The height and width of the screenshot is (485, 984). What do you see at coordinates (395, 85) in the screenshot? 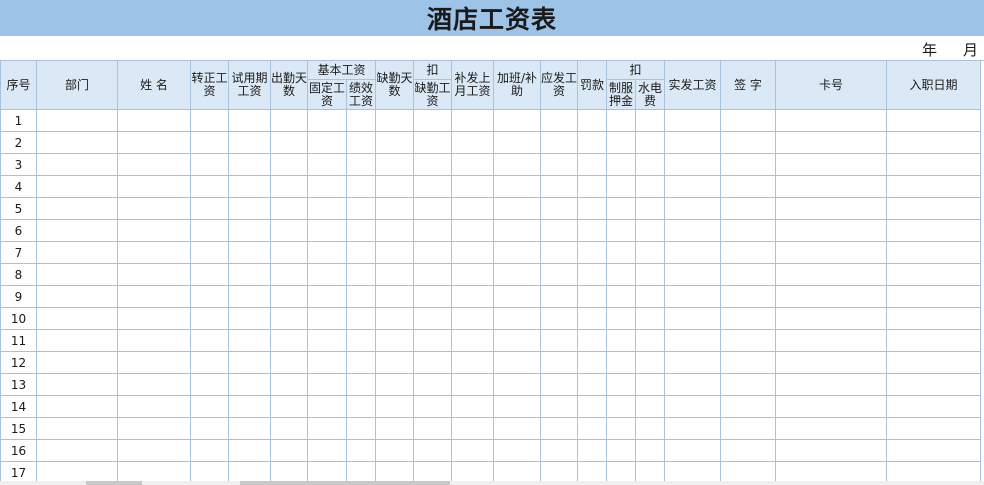
I see `header-absence-days: 缺勤天数` at bounding box center [395, 85].